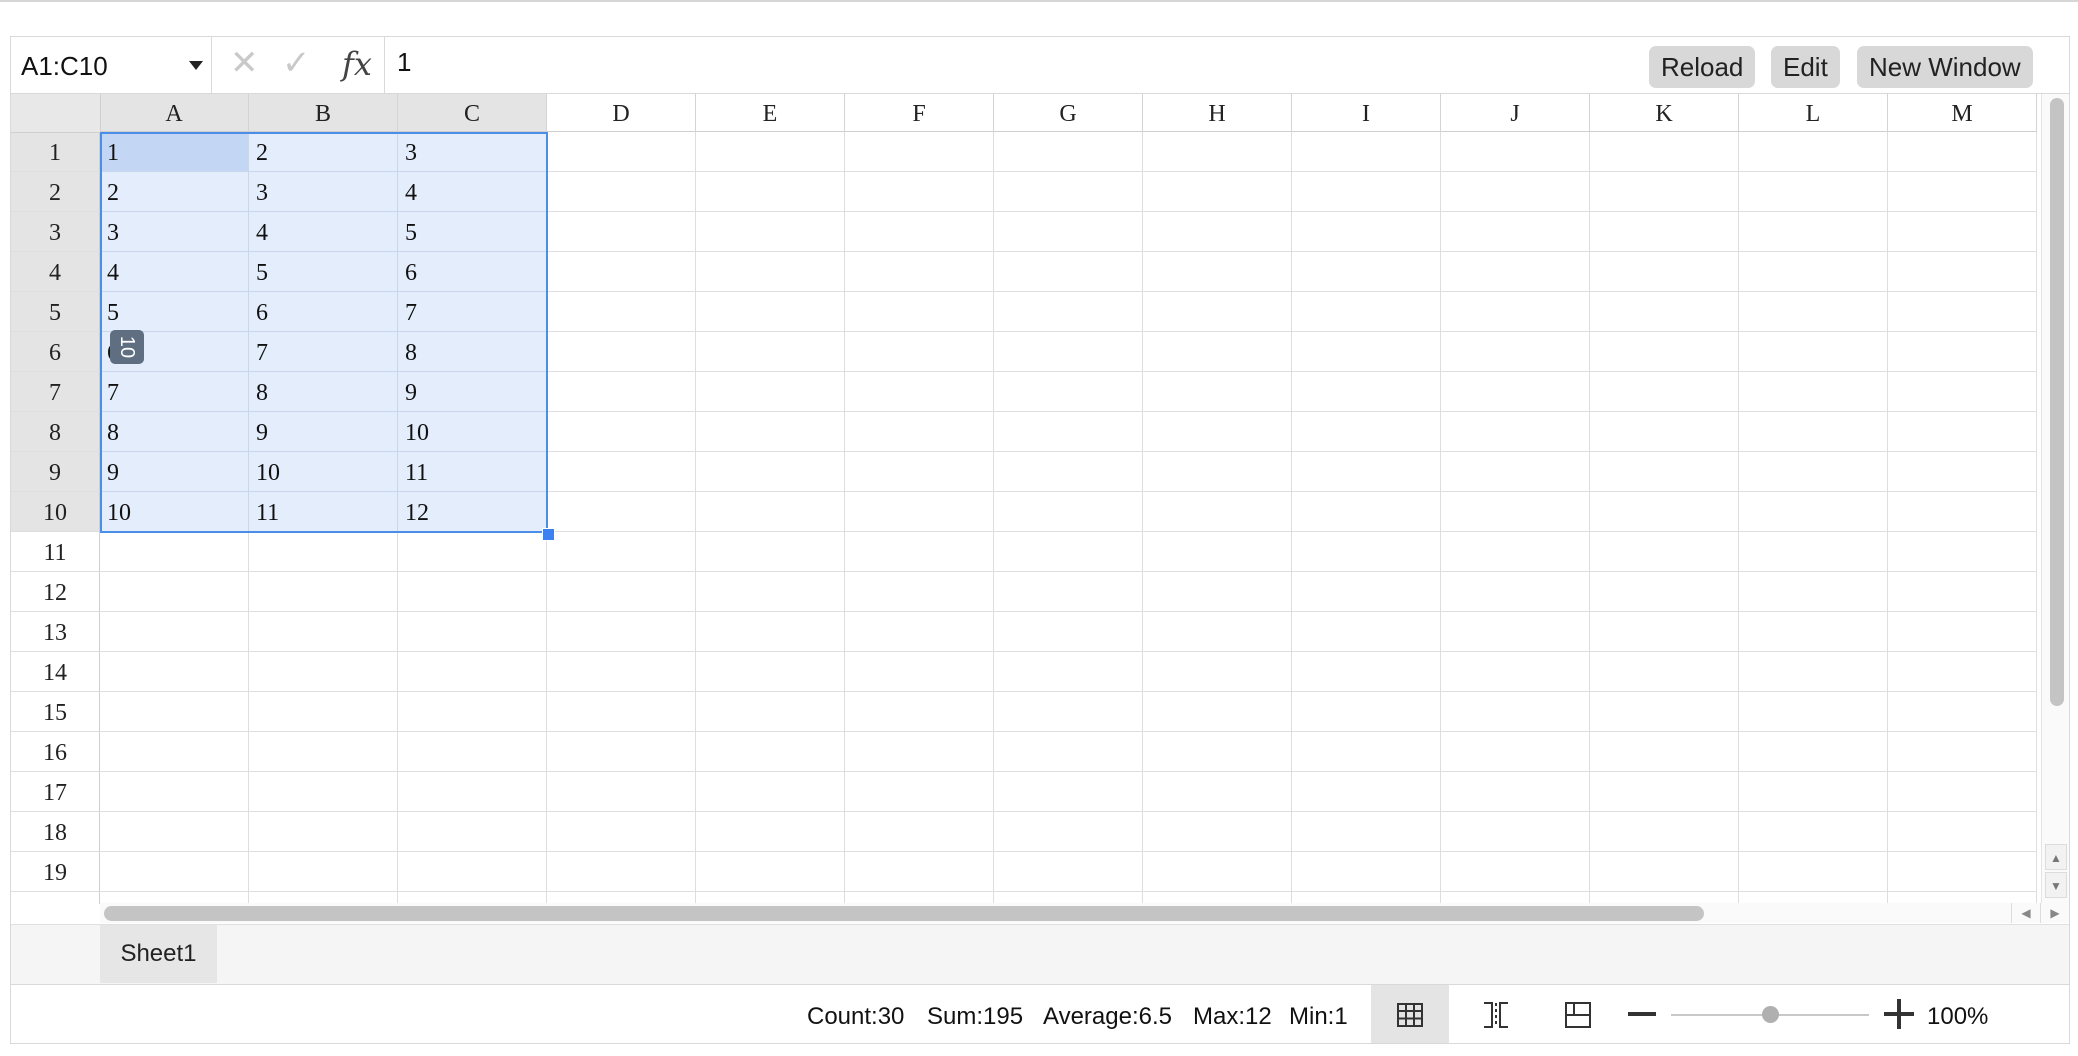 The image size is (2078, 1056). Describe the element at coordinates (1813, 192) in the screenshot. I see `cell-l2` at that location.